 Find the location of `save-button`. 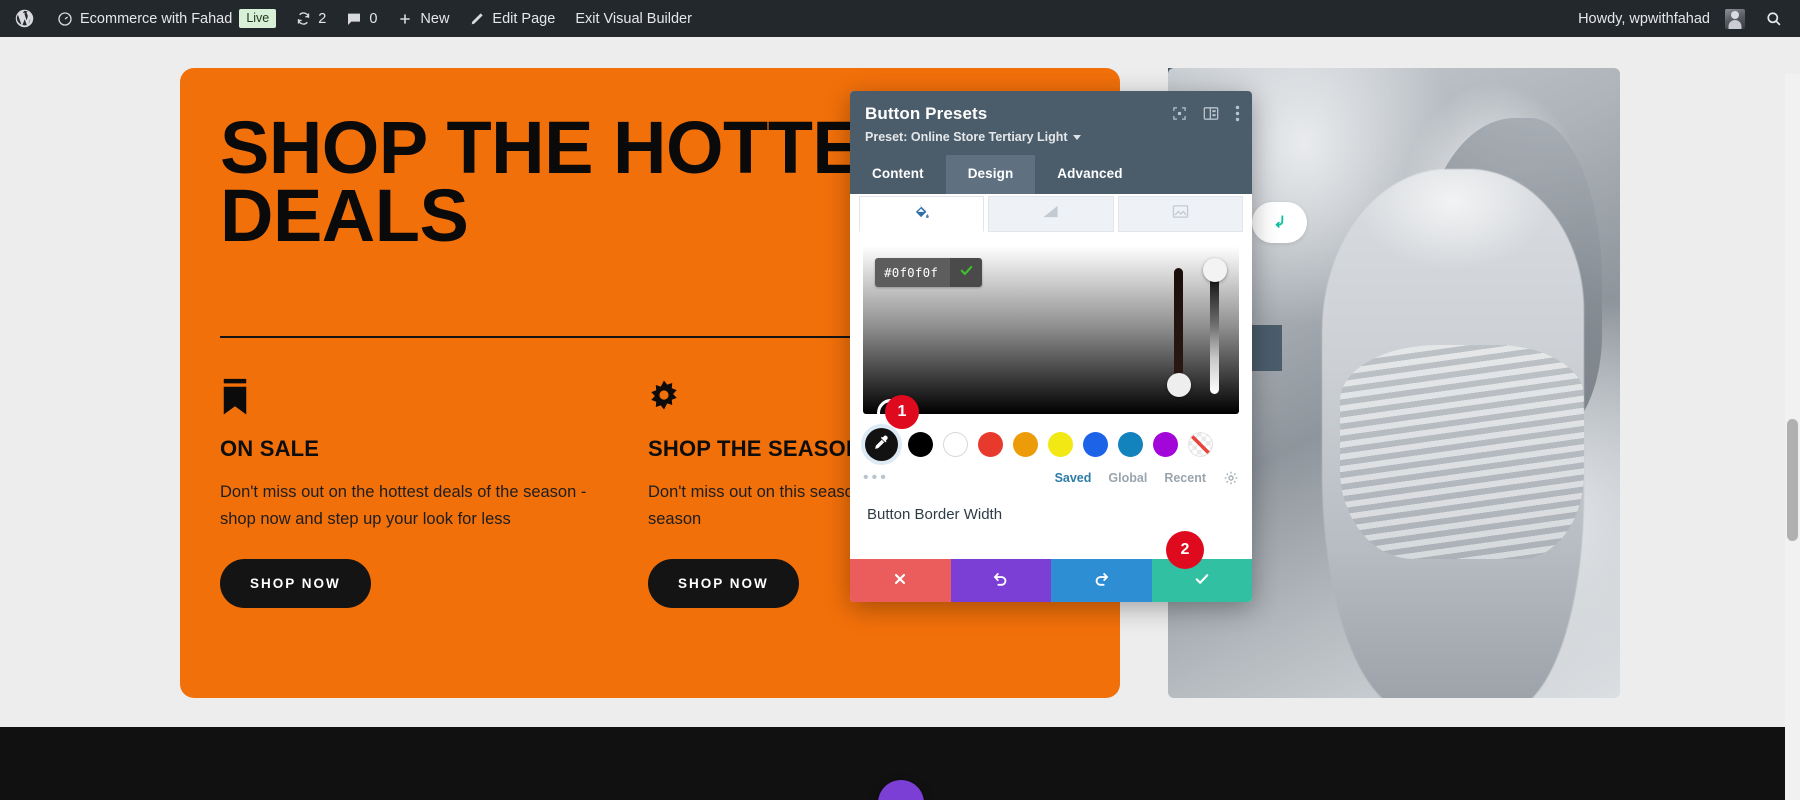

save-button is located at coordinates (1201, 580).